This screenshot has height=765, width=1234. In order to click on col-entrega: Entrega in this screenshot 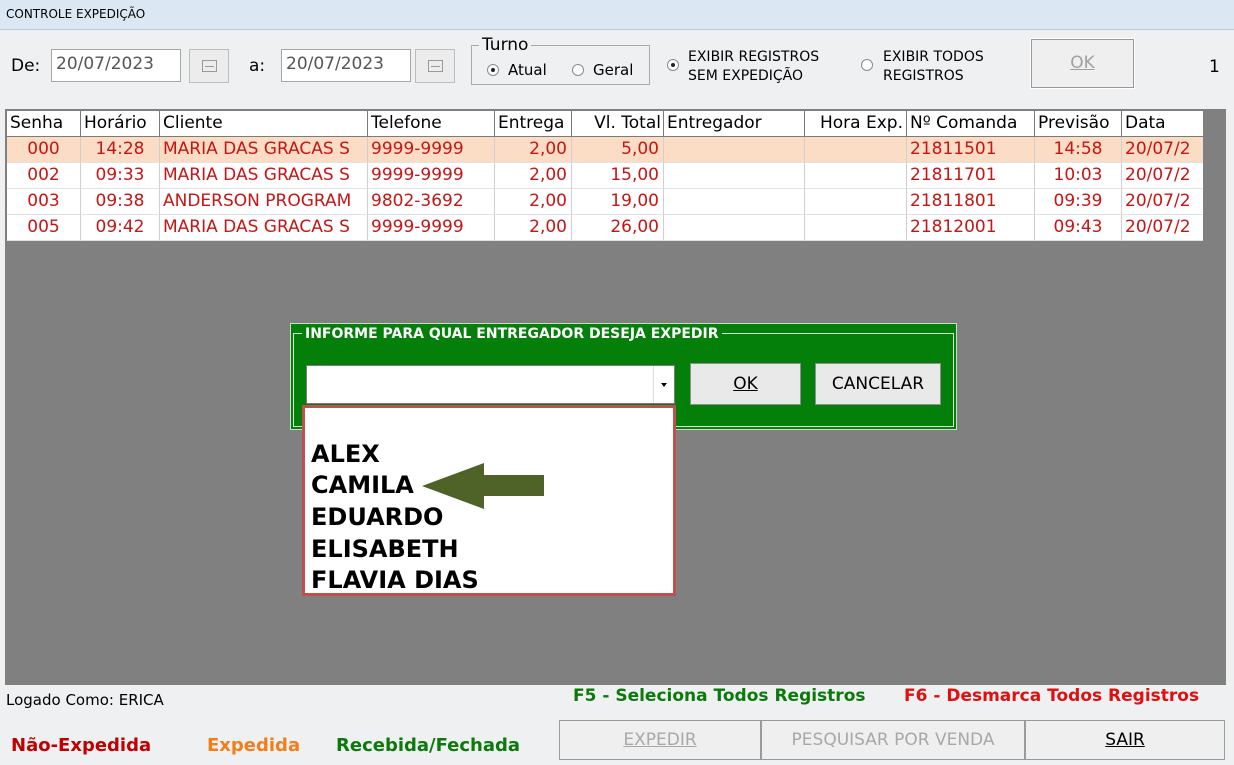, I will do `click(533, 124)`.